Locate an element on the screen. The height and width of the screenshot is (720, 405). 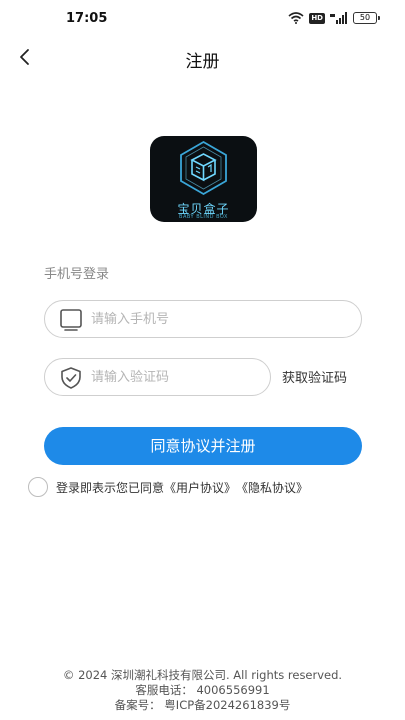
battery-icon: 50 is located at coordinates (366, 18).